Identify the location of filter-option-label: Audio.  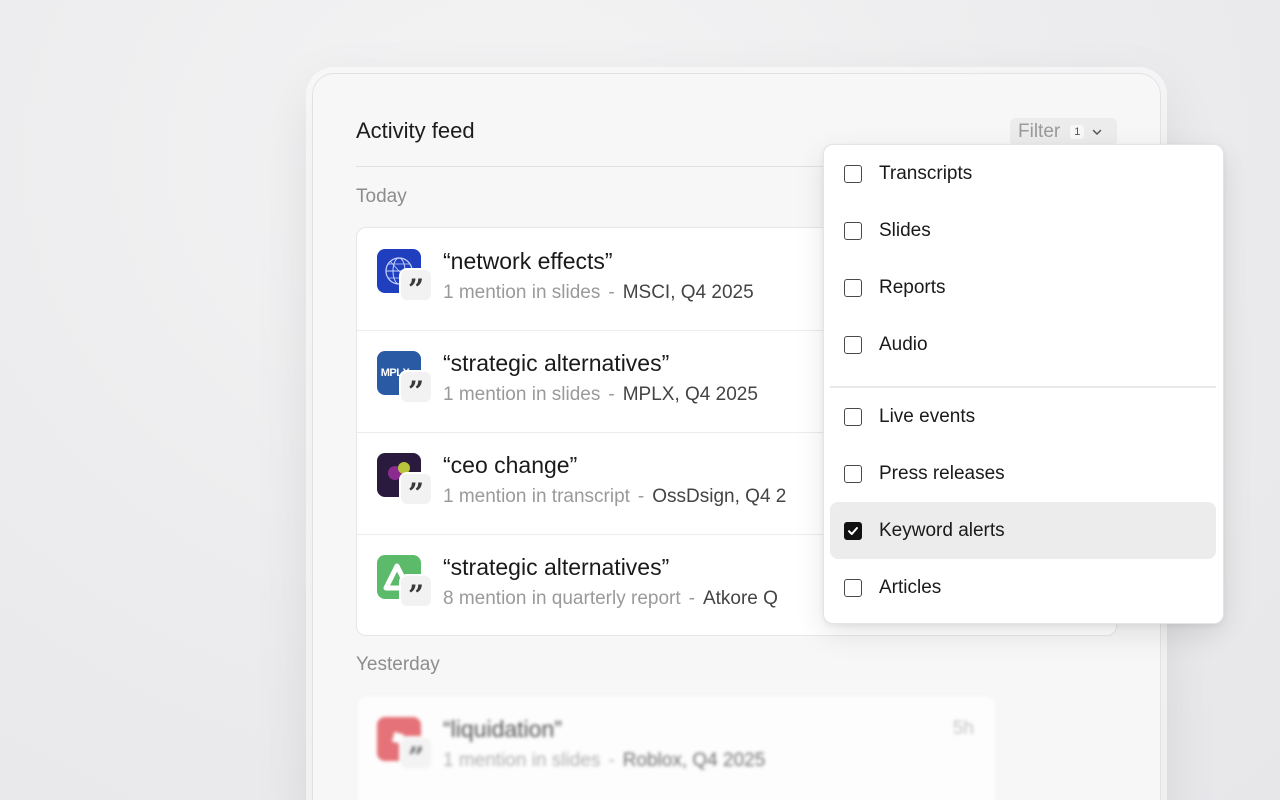
(903, 344).